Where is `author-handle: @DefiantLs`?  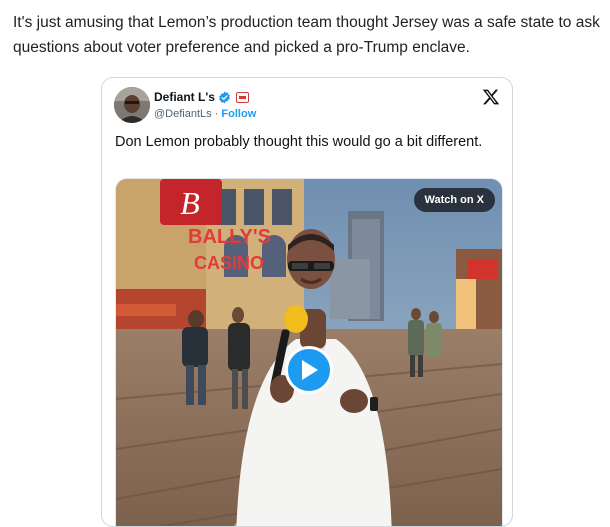
author-handle: @DefiantLs is located at coordinates (183, 114).